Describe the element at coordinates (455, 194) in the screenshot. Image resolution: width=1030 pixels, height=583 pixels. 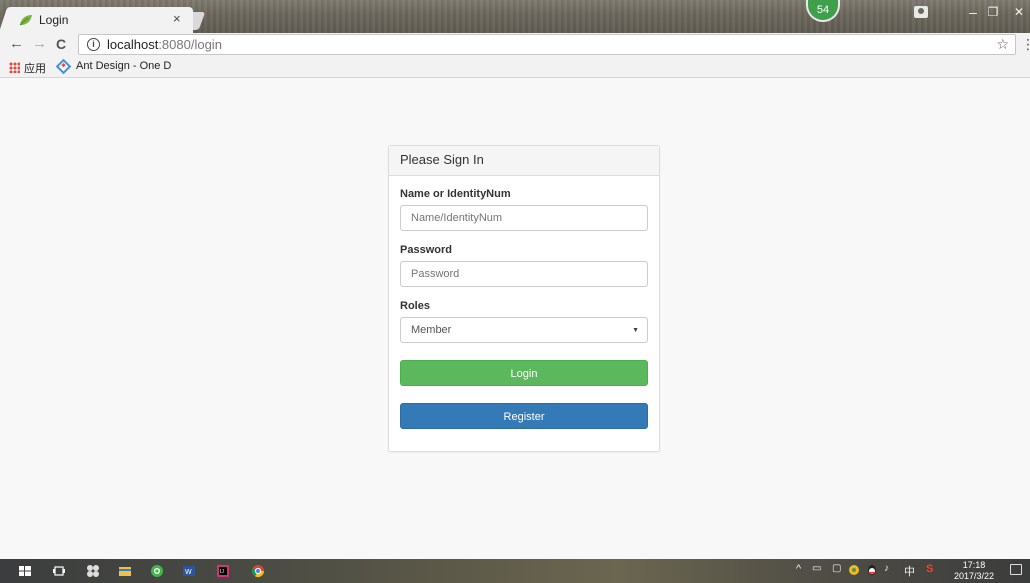
I see `name-label: Name or IdentityNum` at that location.